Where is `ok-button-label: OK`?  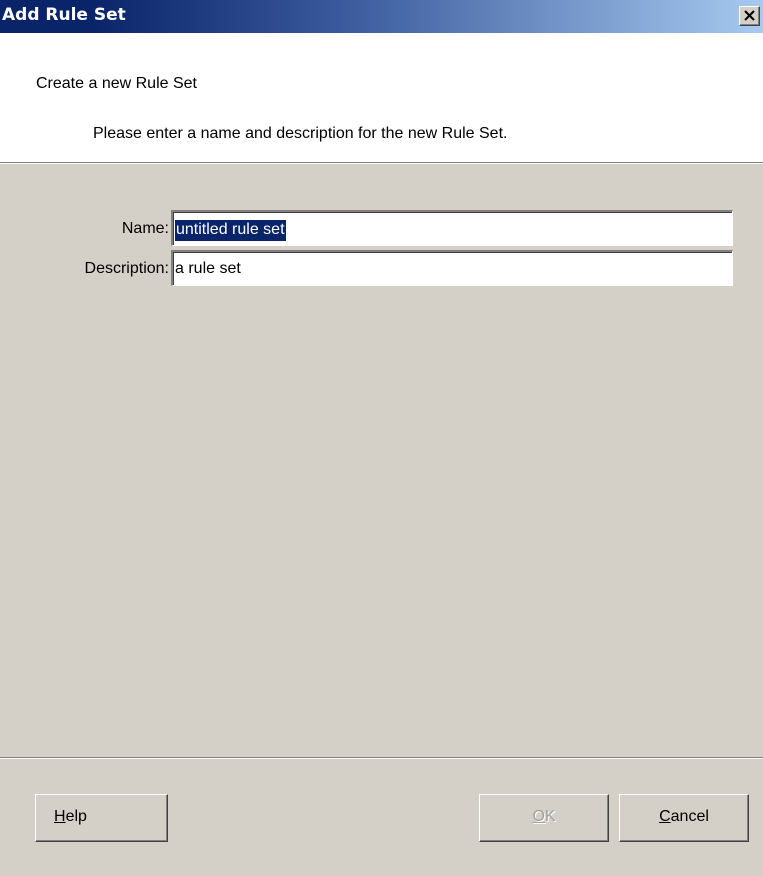 ok-button-label: OK is located at coordinates (543, 816).